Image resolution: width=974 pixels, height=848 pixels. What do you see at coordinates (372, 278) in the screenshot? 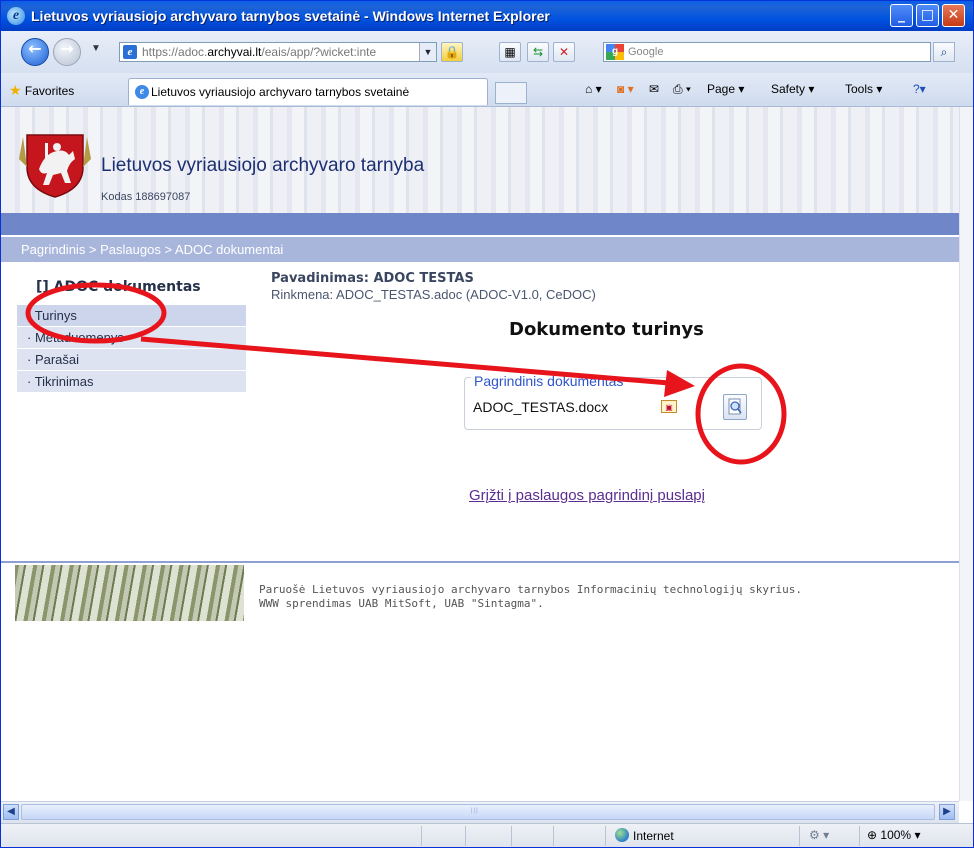
I see `document-name: Pavadinimas: ADOC TESTAS` at bounding box center [372, 278].